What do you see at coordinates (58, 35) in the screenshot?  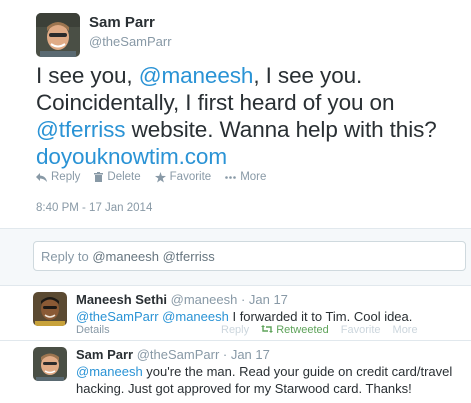 I see `author-avatar` at bounding box center [58, 35].